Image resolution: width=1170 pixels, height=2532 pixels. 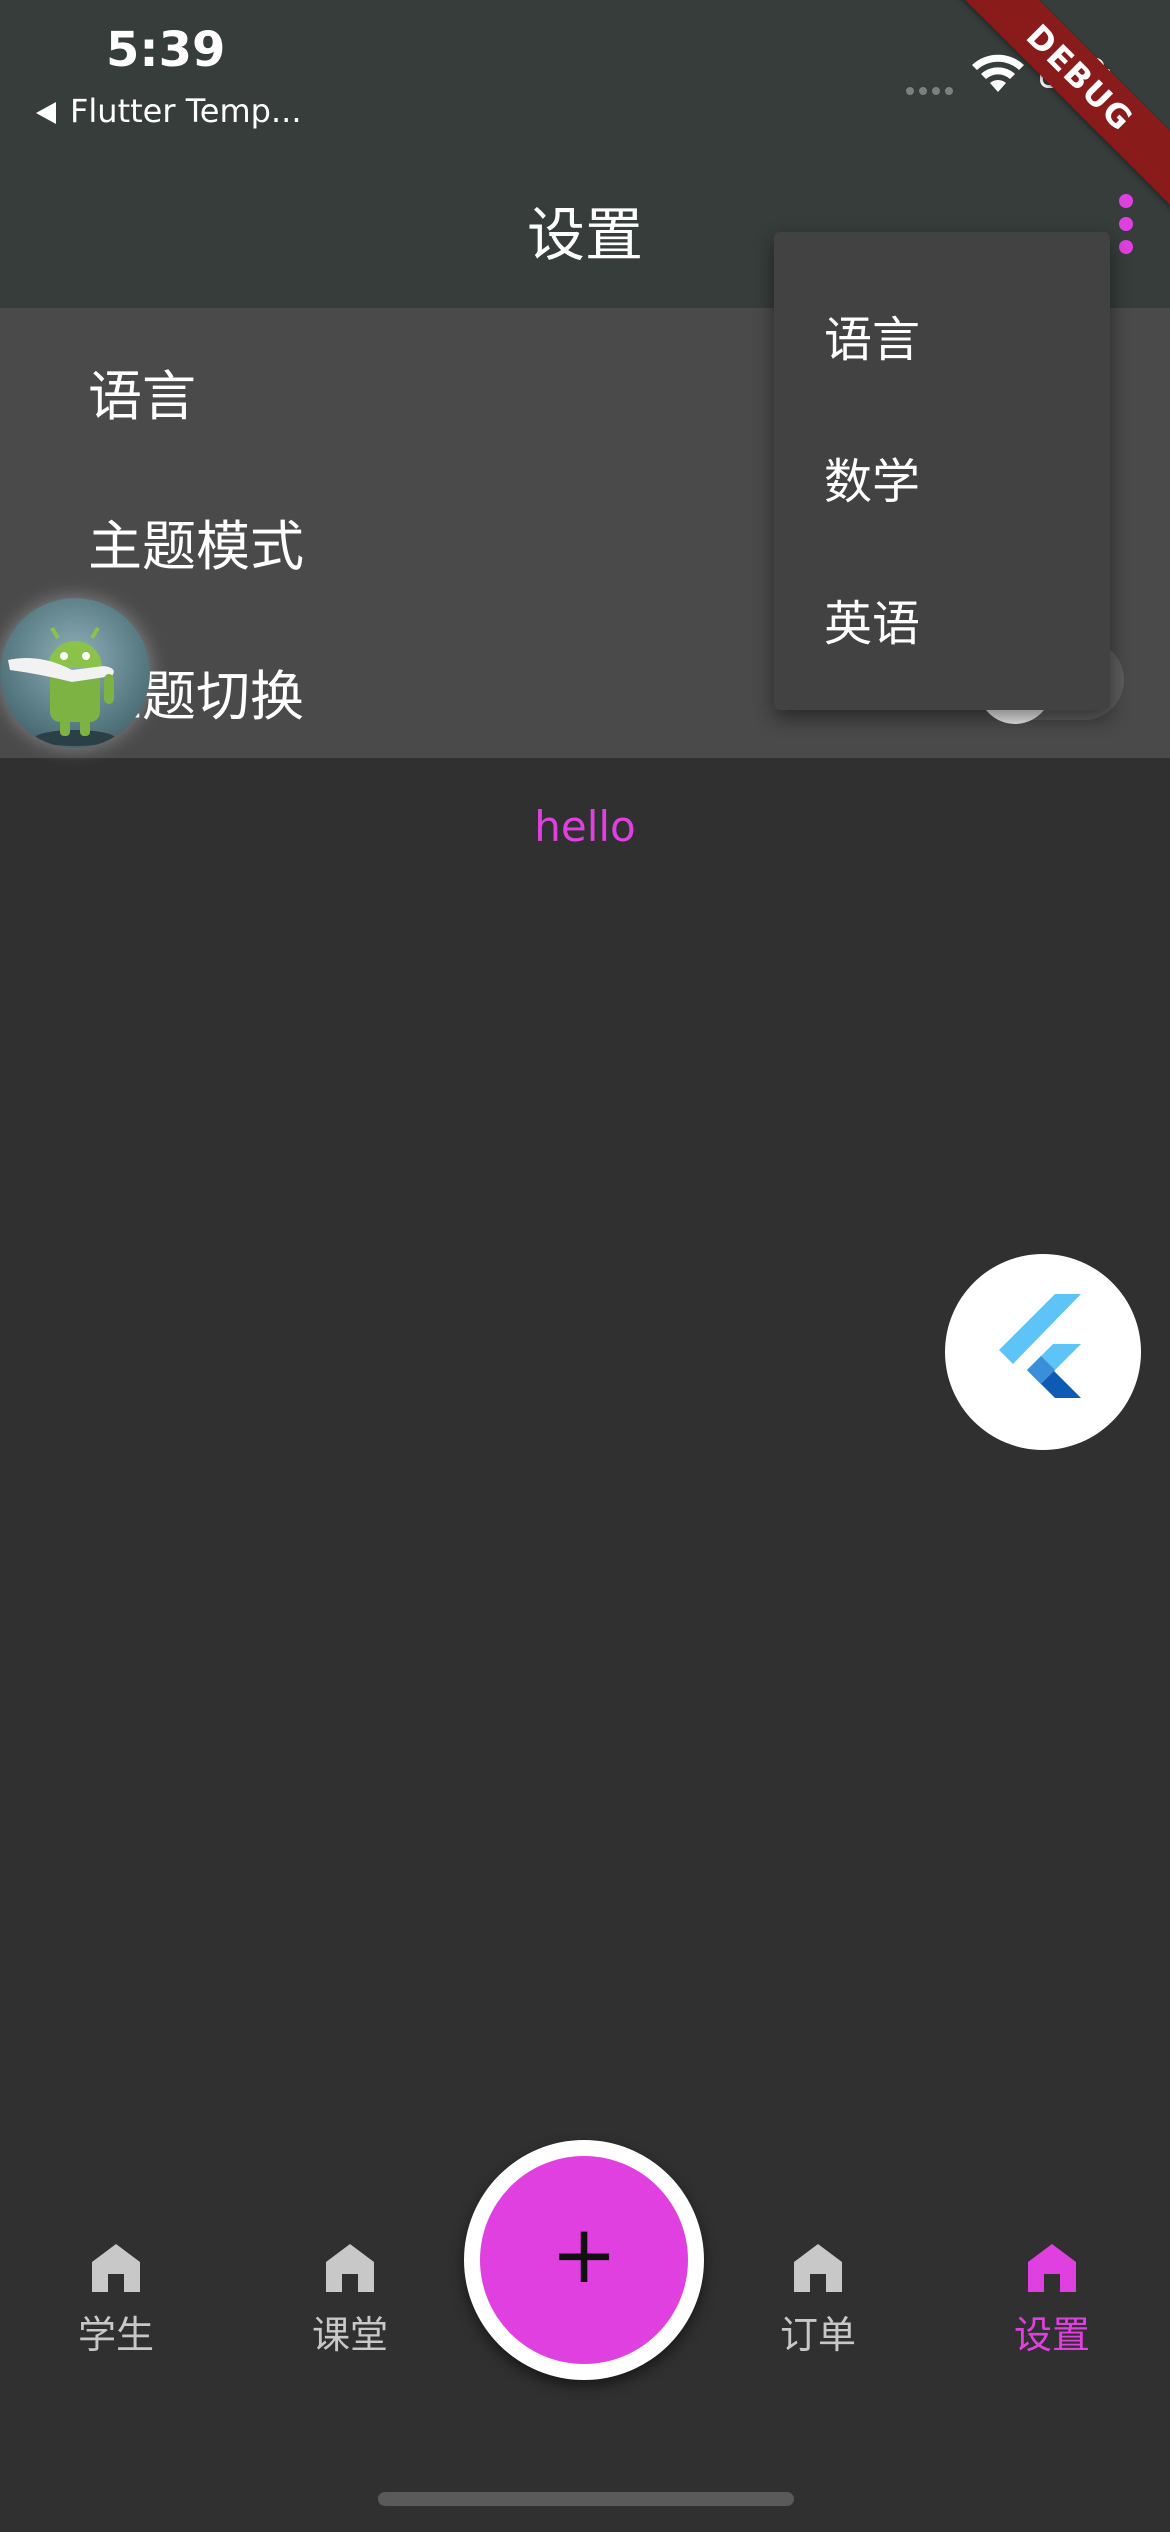 What do you see at coordinates (115, 2335) in the screenshot?
I see `nav-label: 学生` at bounding box center [115, 2335].